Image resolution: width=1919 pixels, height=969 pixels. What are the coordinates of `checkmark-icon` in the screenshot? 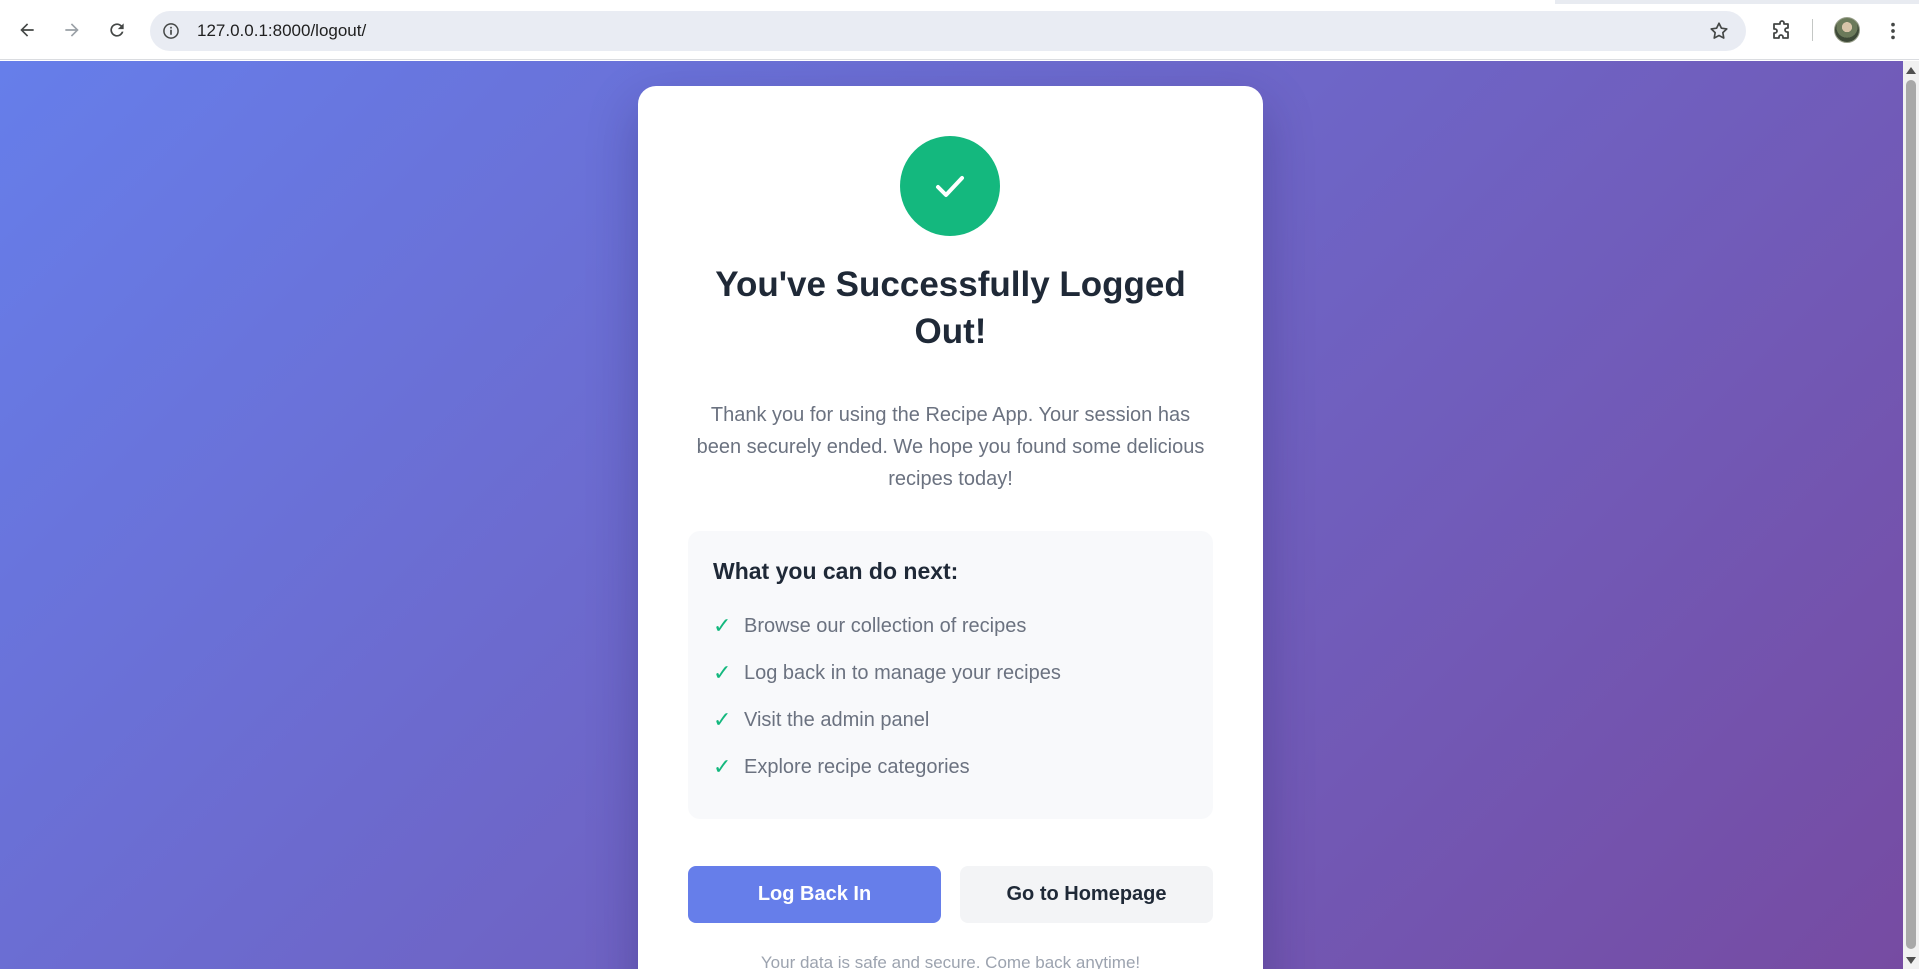 It's located at (950, 186).